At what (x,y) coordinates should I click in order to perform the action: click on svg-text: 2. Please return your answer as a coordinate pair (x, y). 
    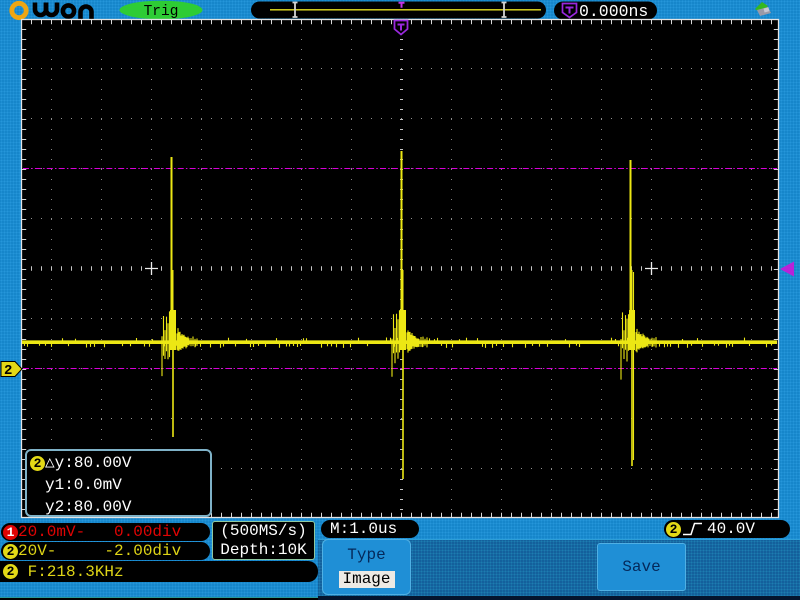
    Looking at the image, I should click on (8, 371).